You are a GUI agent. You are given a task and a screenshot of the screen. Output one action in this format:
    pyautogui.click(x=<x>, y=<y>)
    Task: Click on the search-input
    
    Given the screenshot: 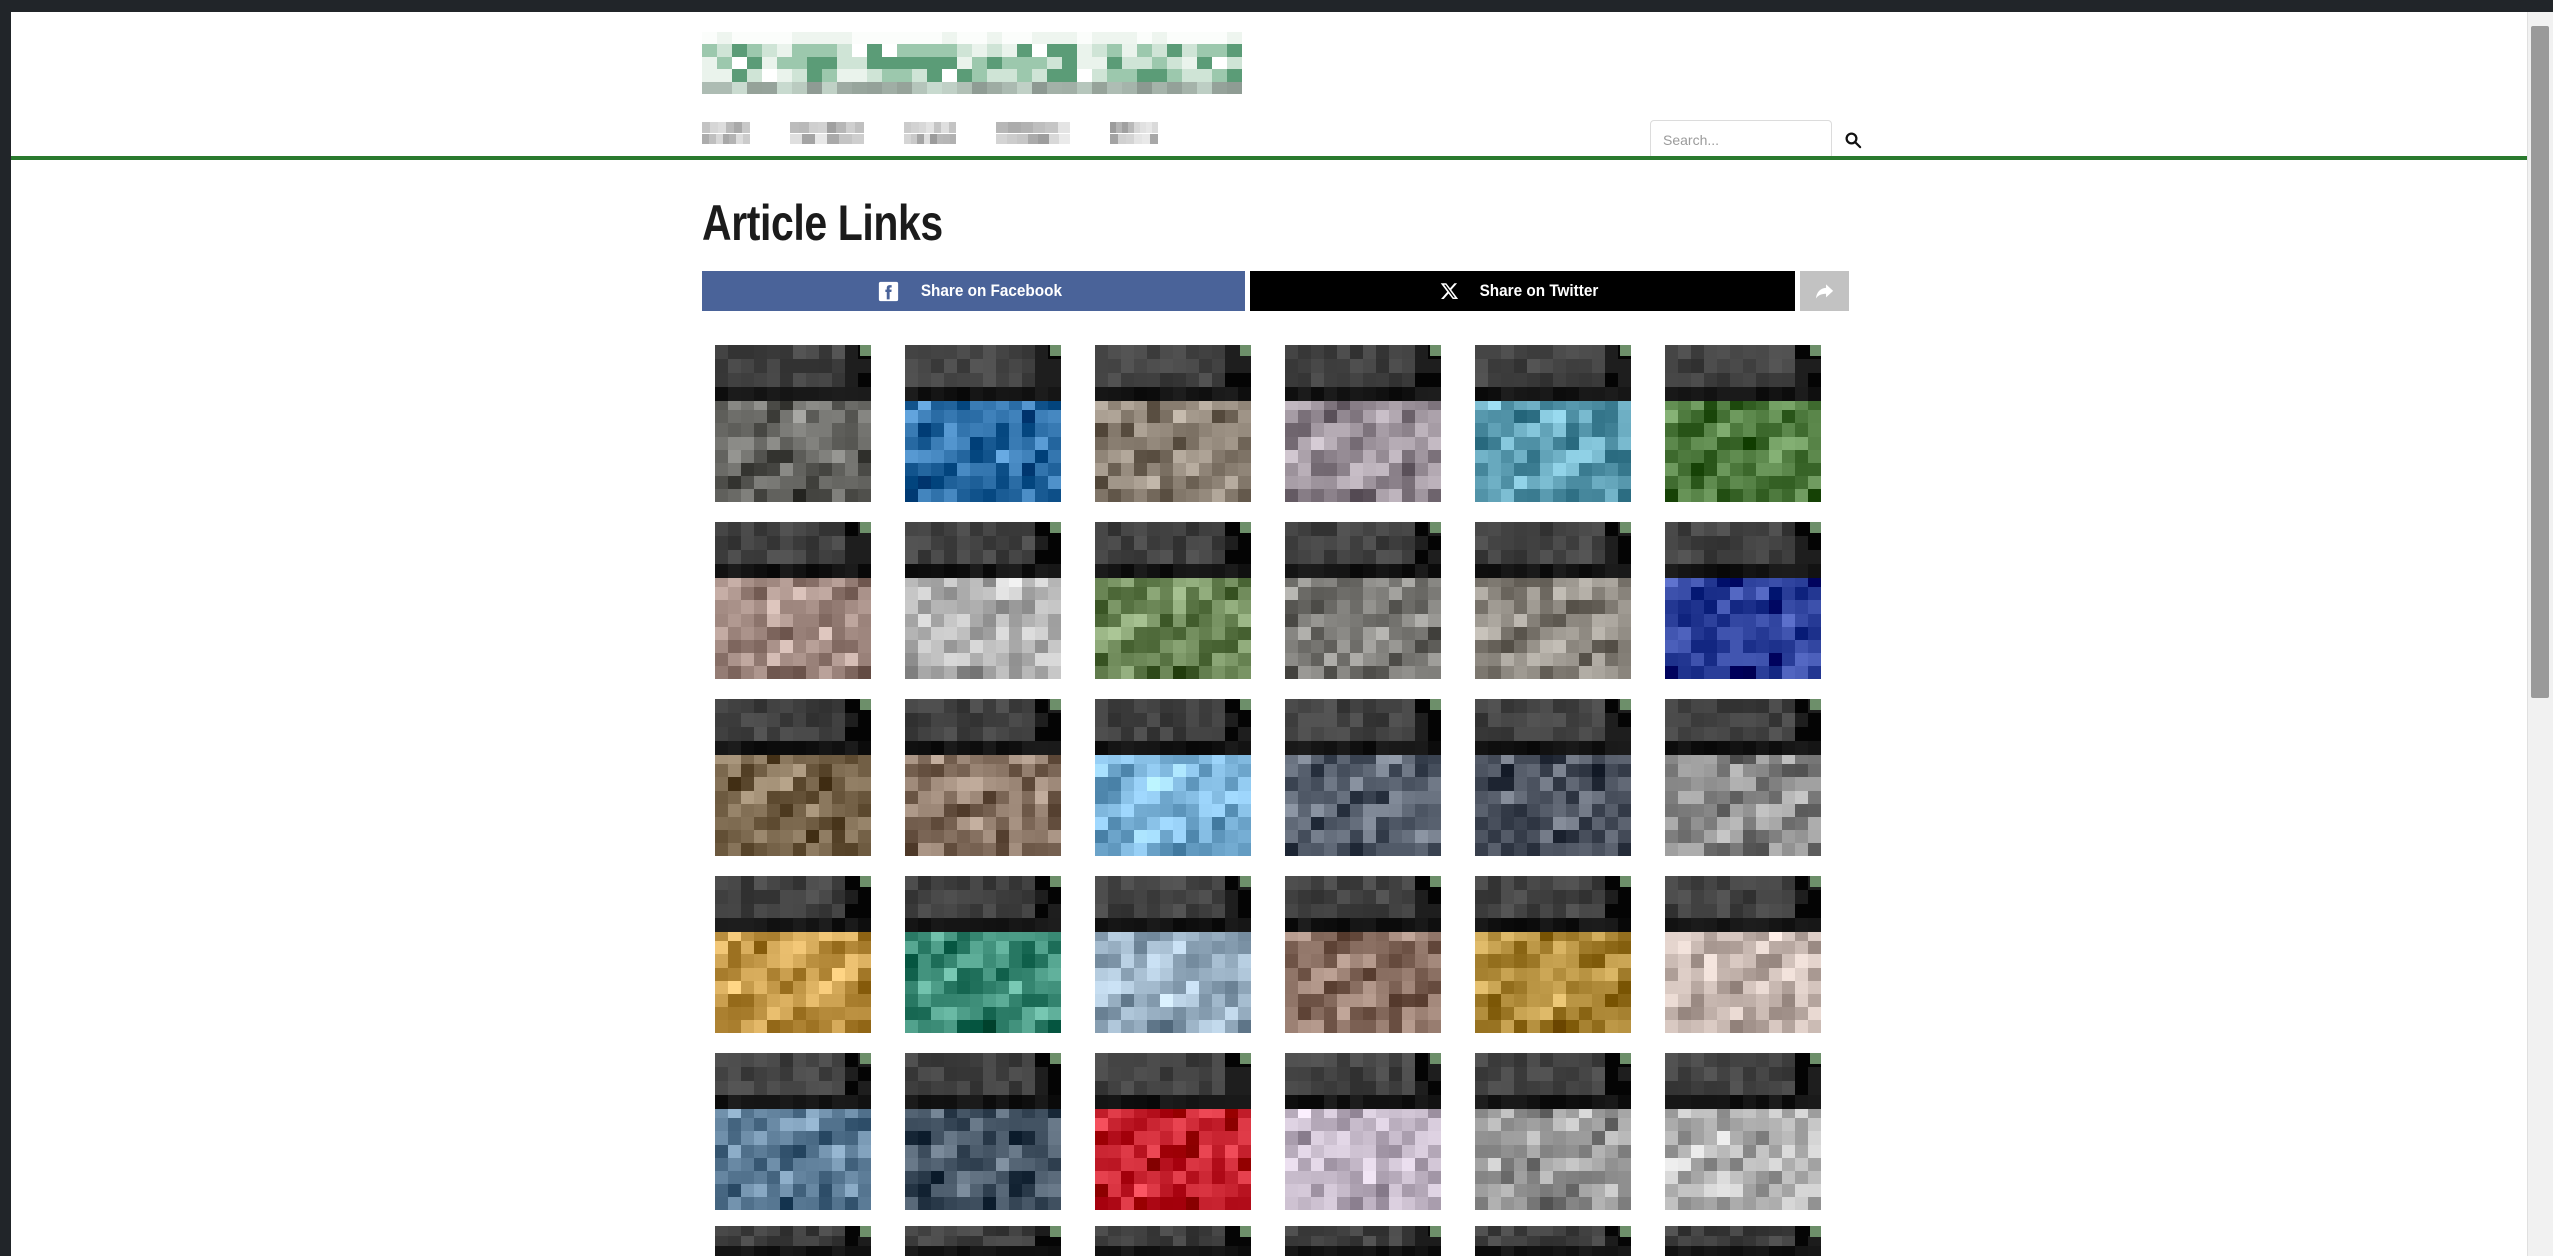 What is the action you would take?
    pyautogui.click(x=1753, y=139)
    